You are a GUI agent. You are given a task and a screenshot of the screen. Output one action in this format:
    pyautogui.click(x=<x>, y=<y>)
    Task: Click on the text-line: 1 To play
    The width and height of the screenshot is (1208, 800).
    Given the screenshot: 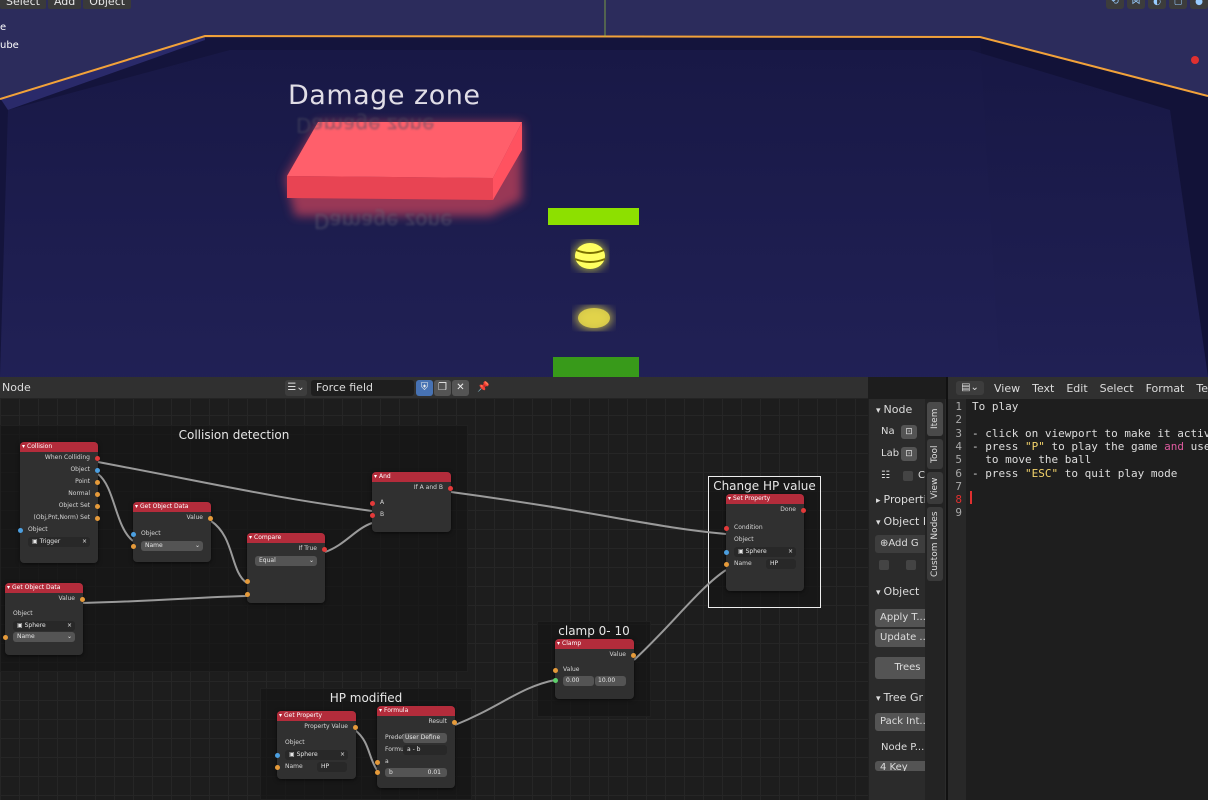 What is the action you would take?
    pyautogui.click(x=983, y=406)
    